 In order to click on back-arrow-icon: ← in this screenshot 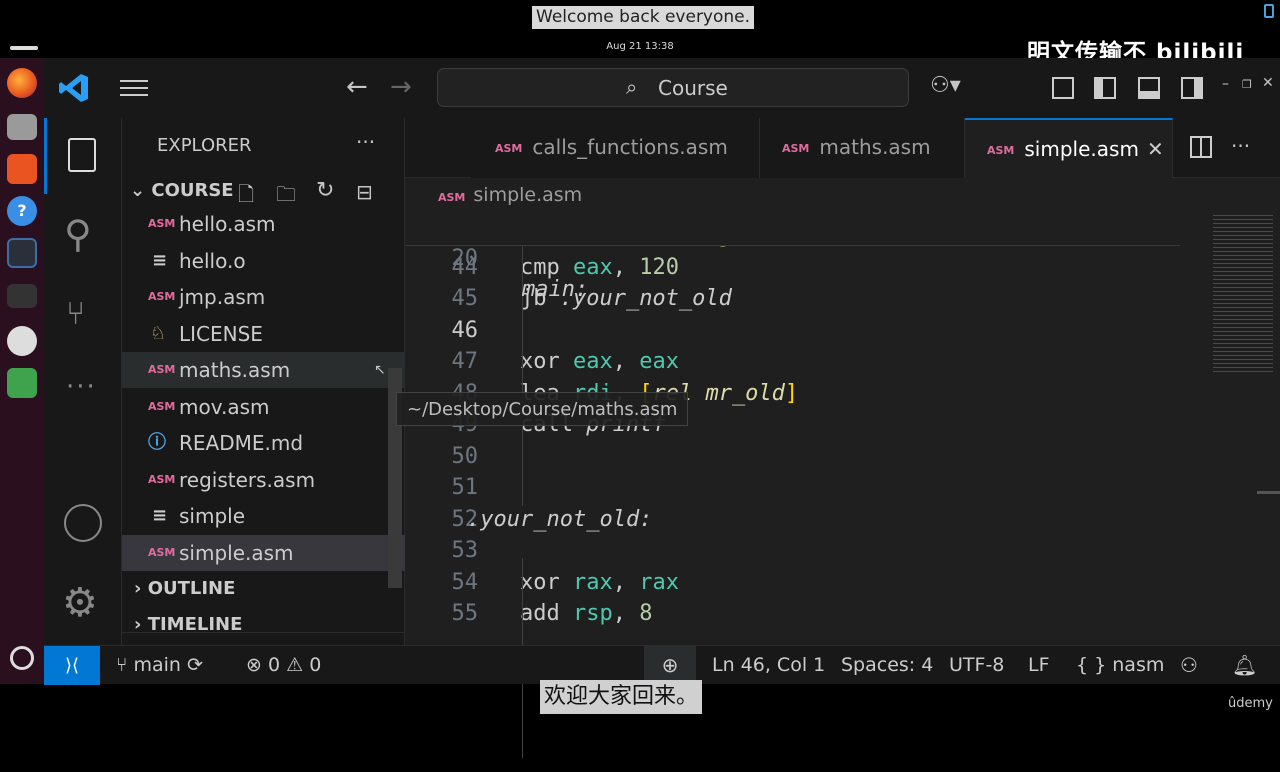, I will do `click(357, 87)`.